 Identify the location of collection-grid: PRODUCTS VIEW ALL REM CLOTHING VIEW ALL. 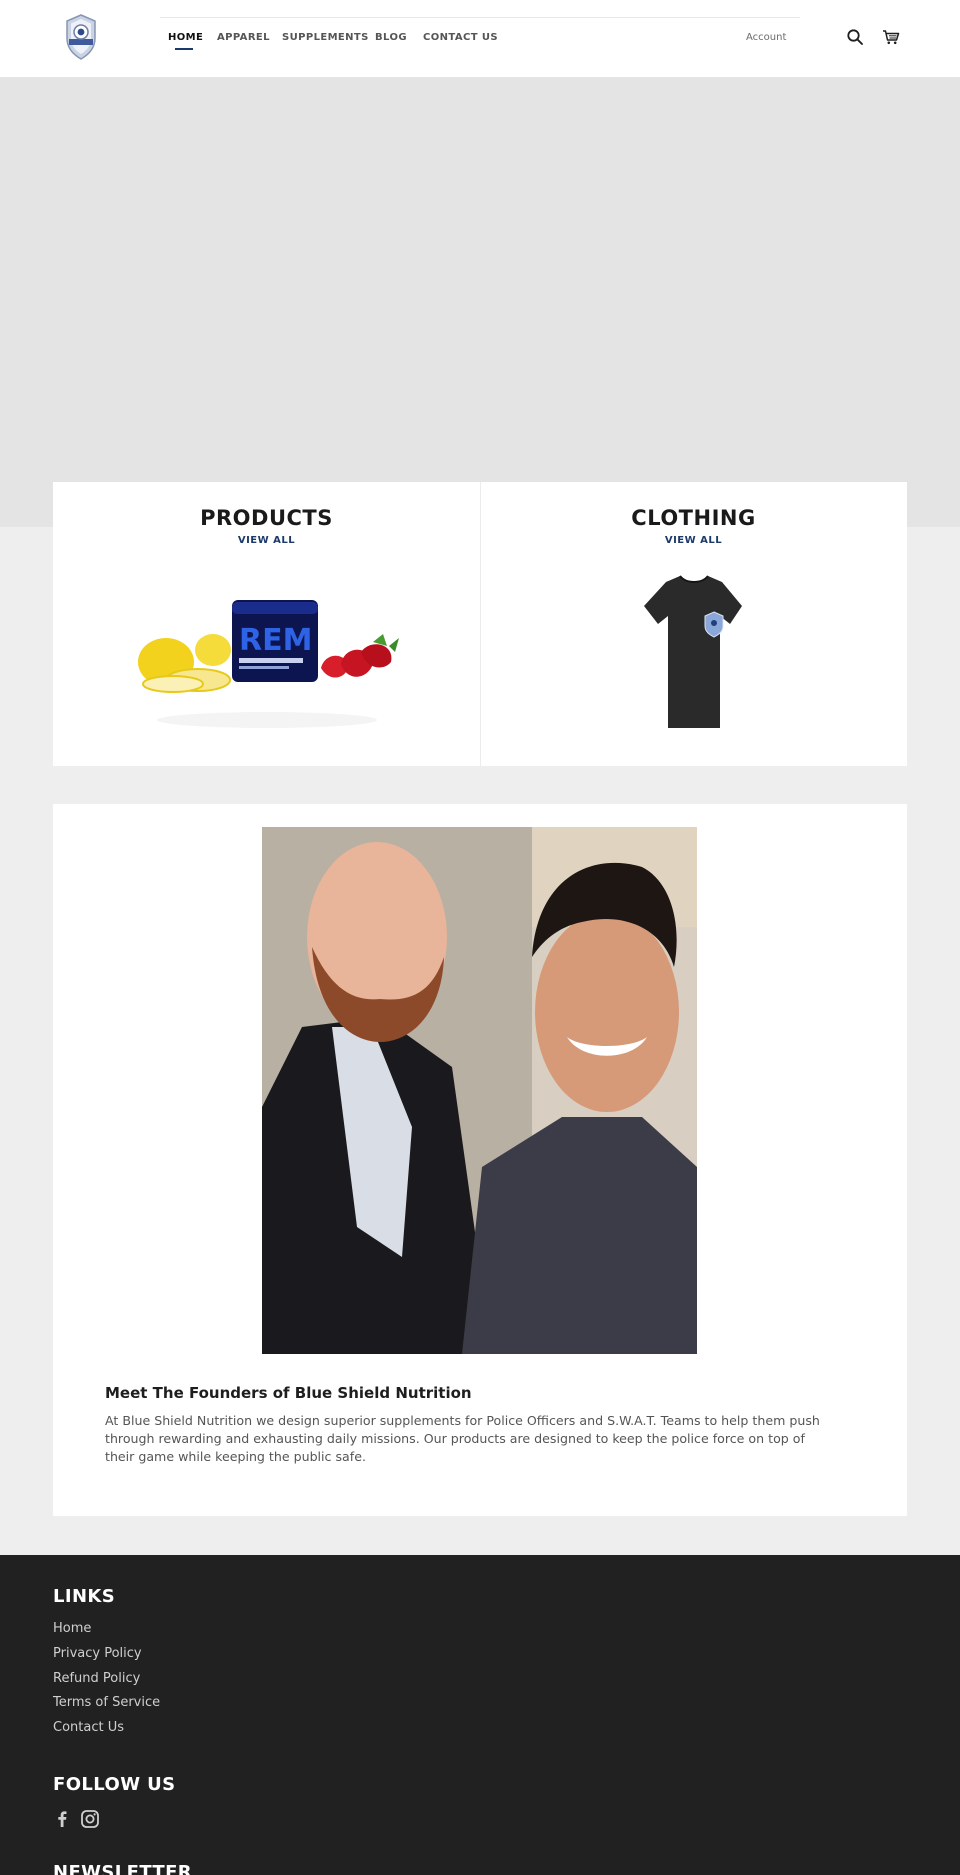
(480, 624).